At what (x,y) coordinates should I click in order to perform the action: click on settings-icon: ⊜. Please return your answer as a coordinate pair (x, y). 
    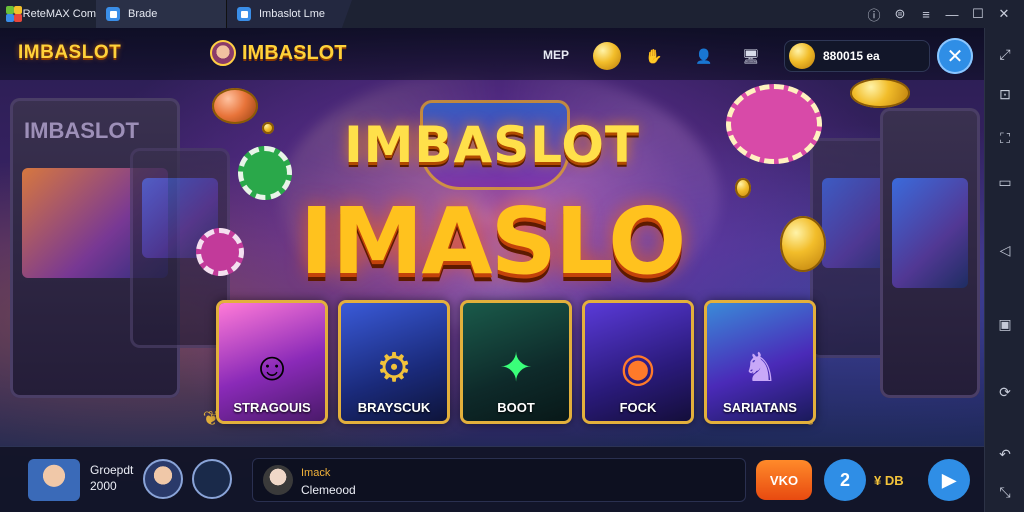
    Looking at the image, I should click on (900, 14).